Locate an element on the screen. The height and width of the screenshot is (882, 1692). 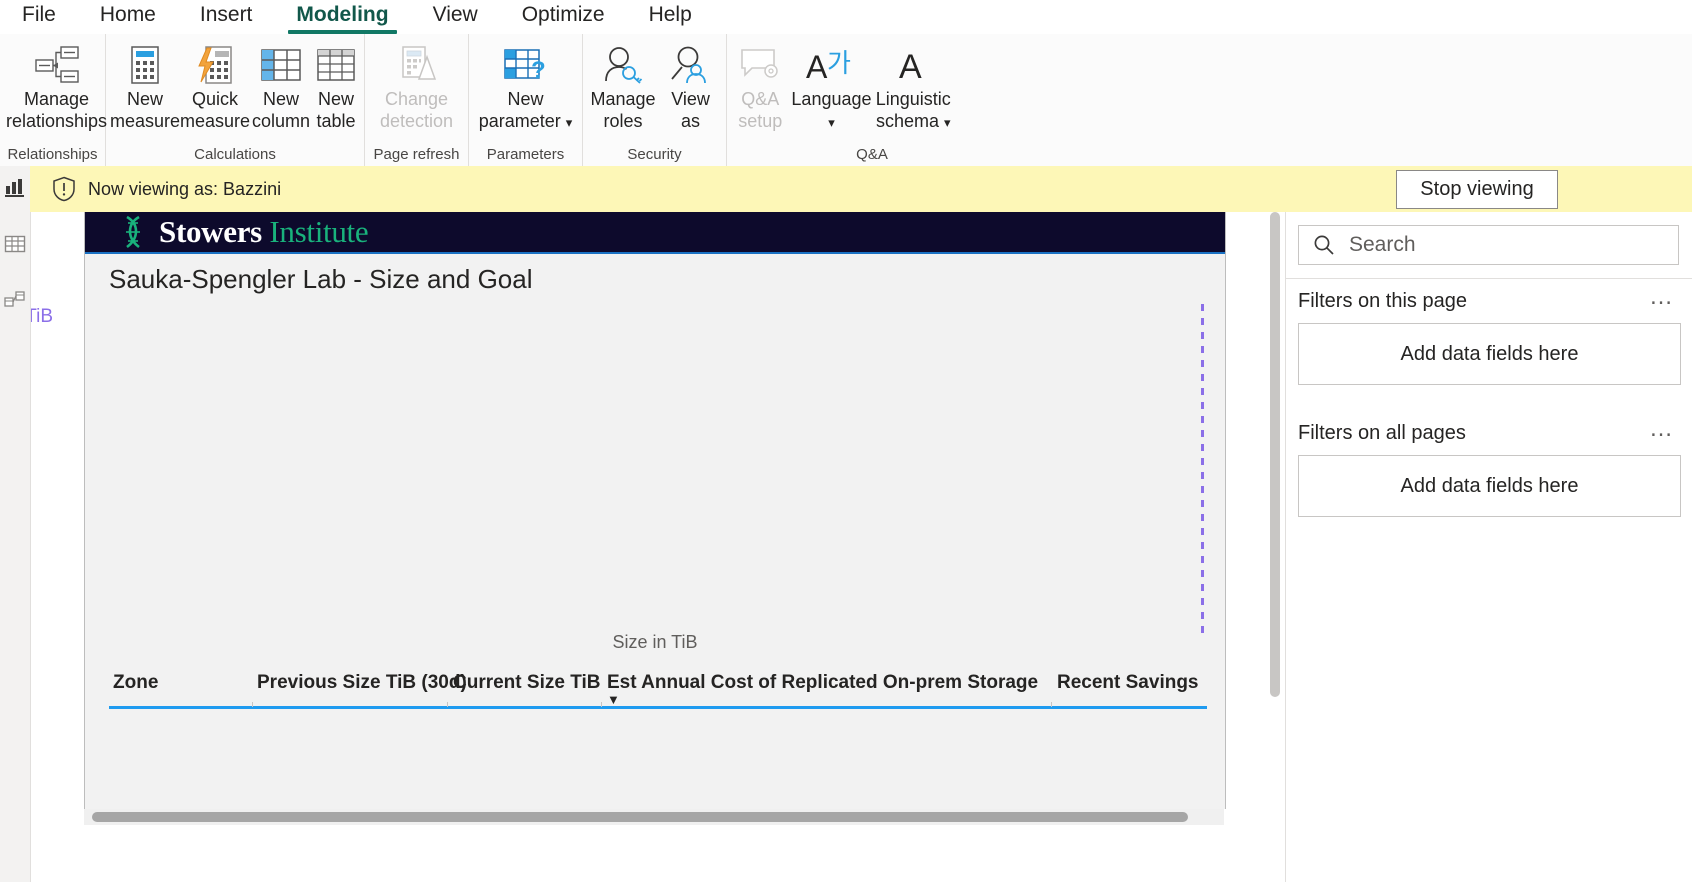
left-navigation-bar is located at coordinates (15, 524).